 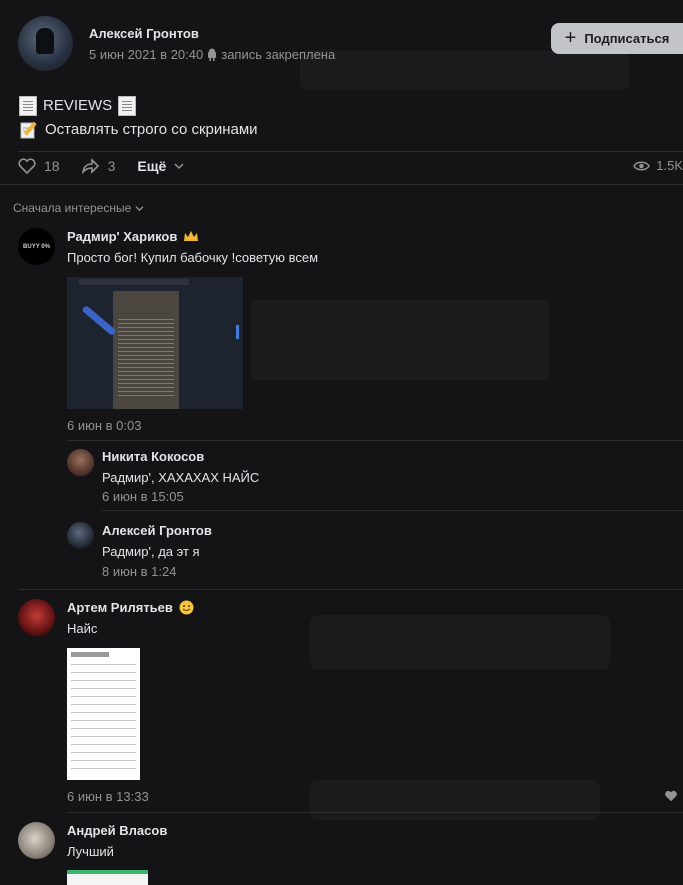 I want to click on comment-text: Найс, so click(x=82, y=628).